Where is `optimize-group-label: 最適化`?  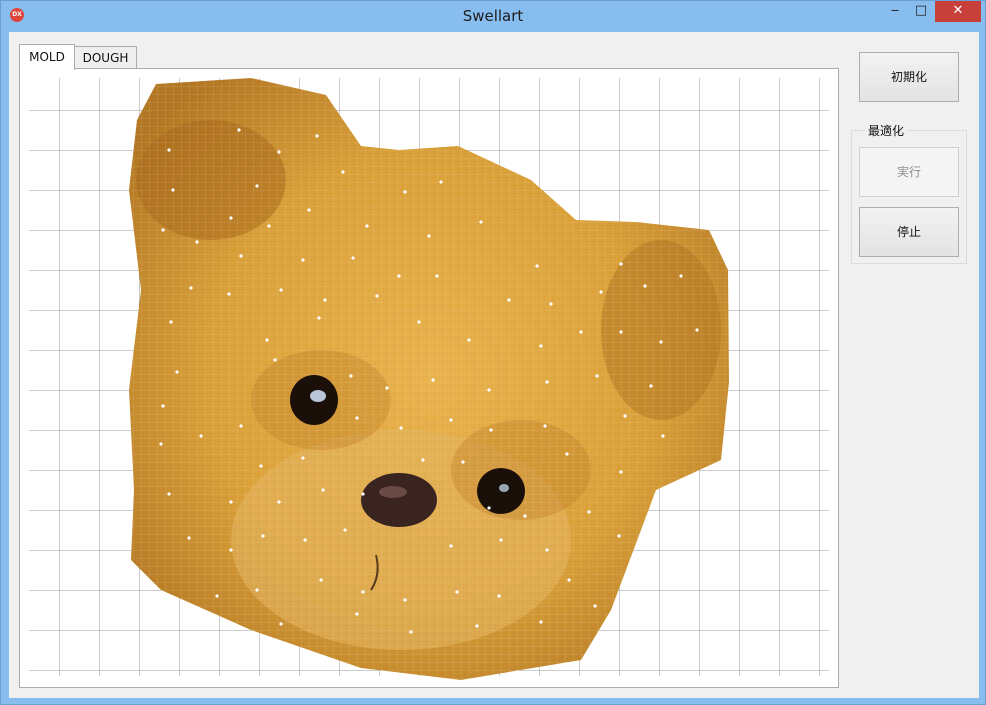
optimize-group-label: 最適化 is located at coordinates (886, 130).